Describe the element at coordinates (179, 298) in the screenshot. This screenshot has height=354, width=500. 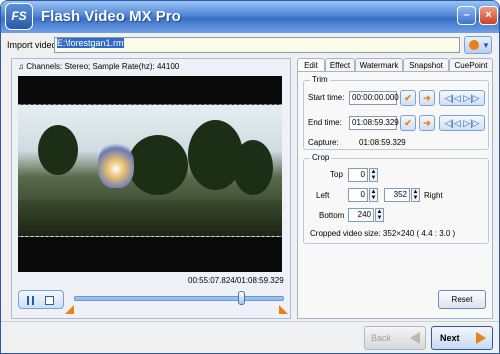
I see `seek-slider` at that location.